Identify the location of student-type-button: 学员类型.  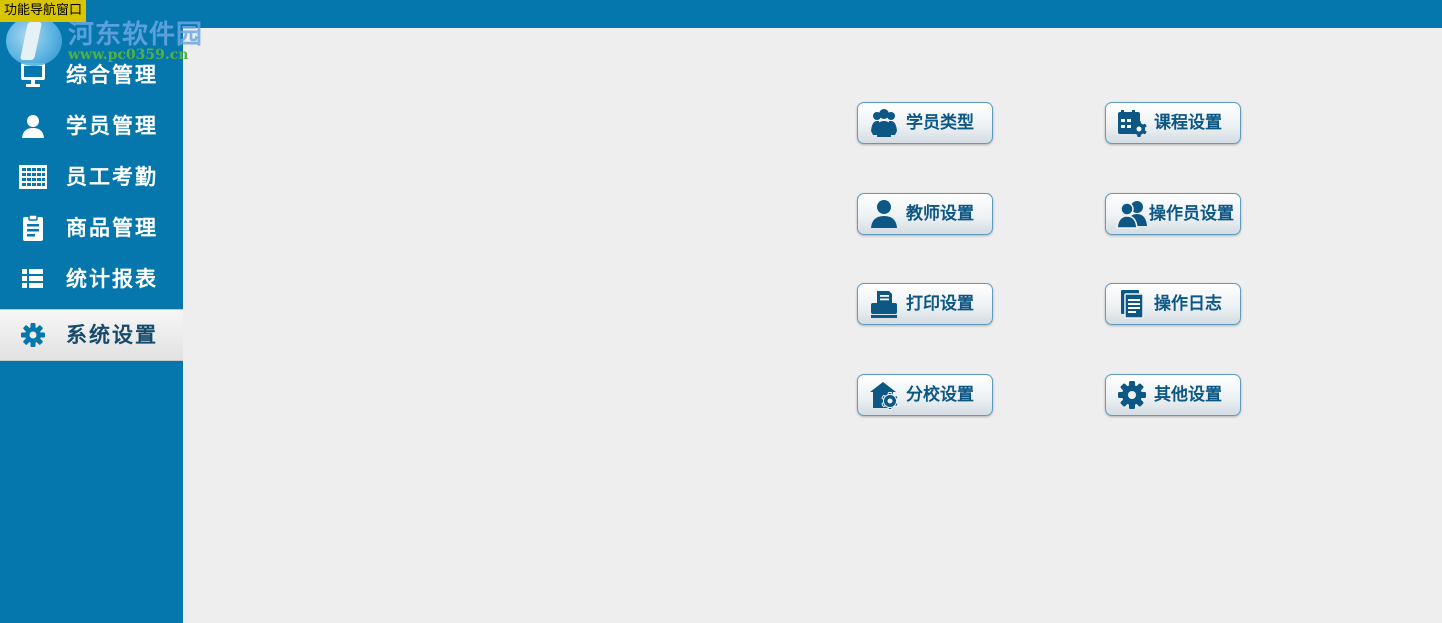
(925, 123).